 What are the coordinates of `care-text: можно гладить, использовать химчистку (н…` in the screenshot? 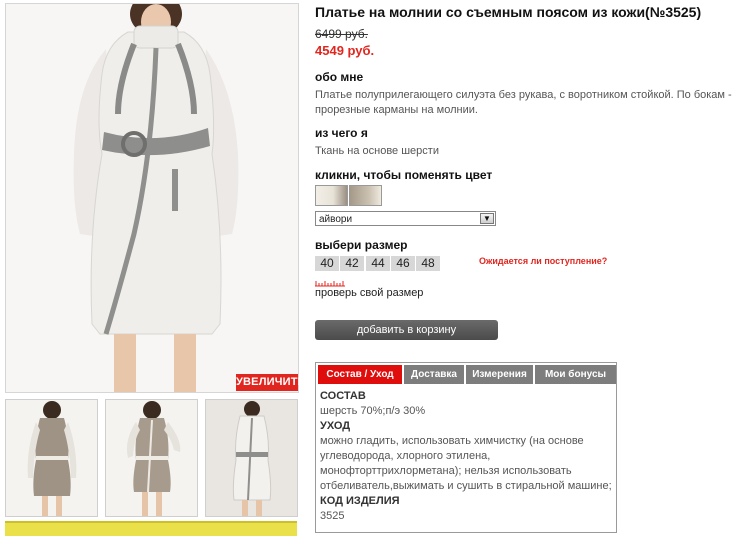 It's located at (466, 463).